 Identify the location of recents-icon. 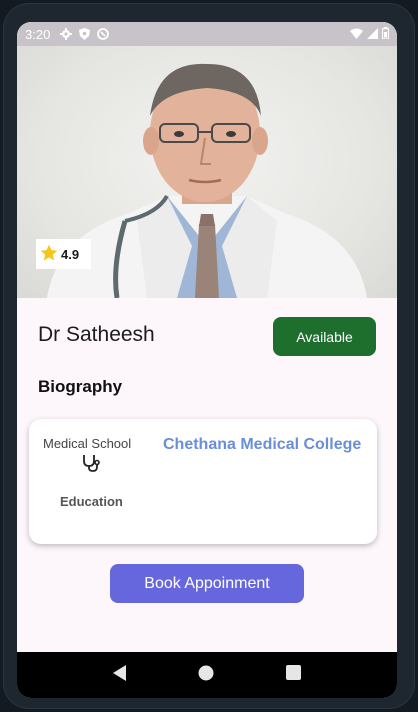
(294, 675).